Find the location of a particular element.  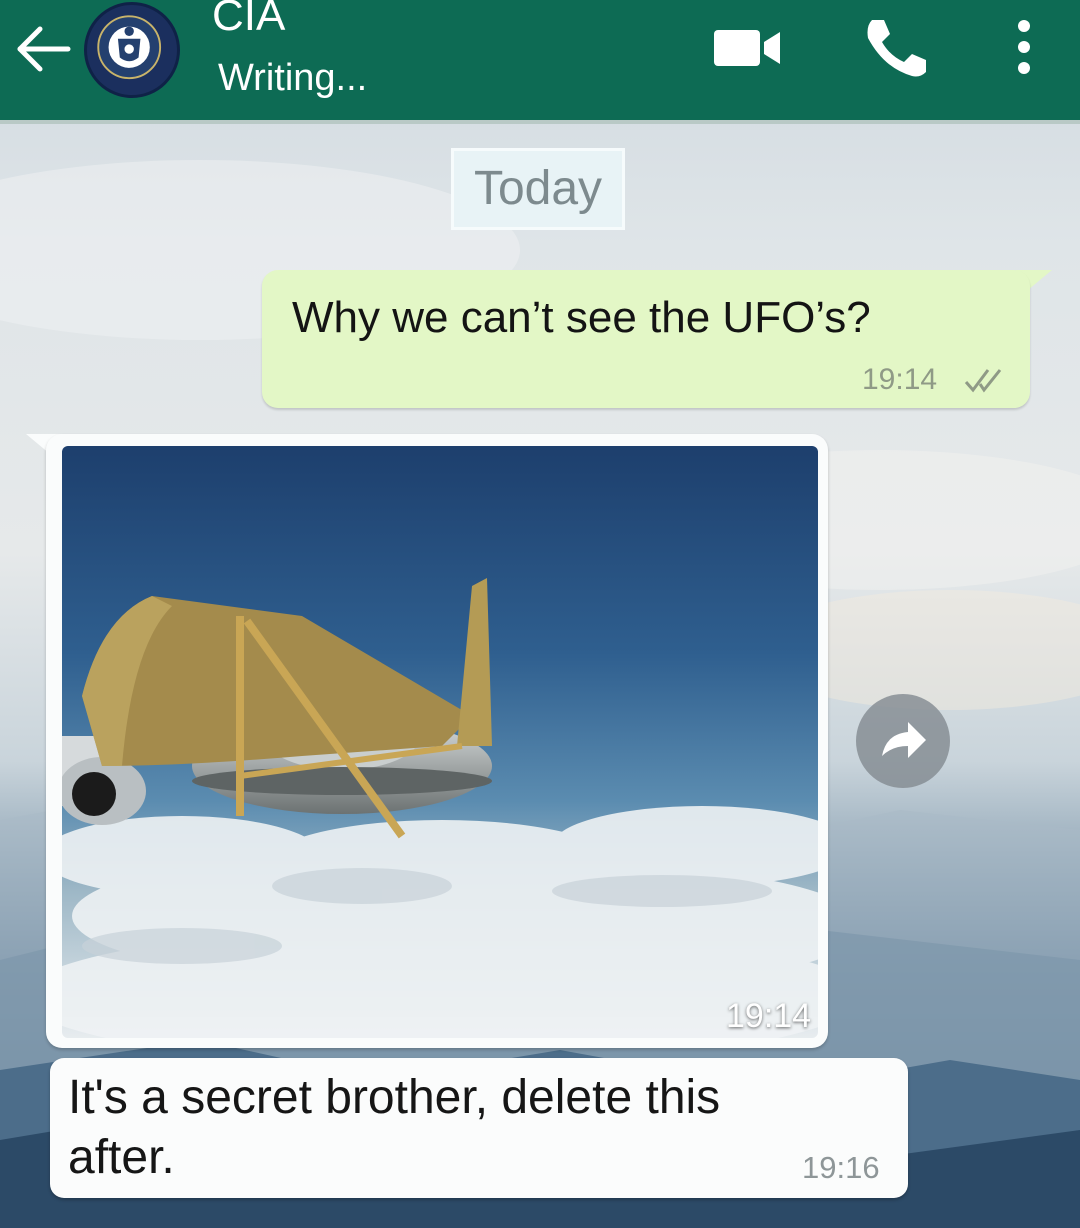

video-call-icon is located at coordinates (747, 48).